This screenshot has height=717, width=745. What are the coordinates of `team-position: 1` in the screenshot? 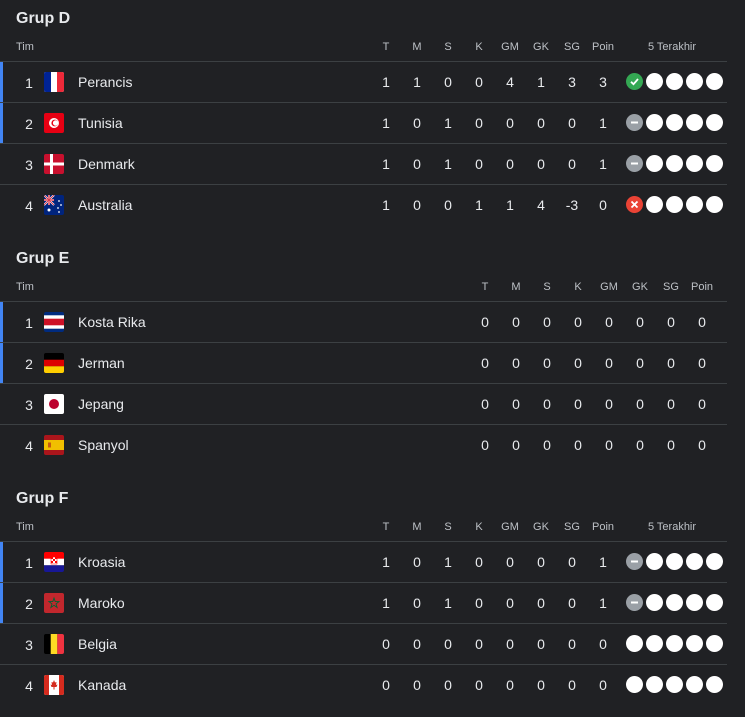 It's located at (29, 563).